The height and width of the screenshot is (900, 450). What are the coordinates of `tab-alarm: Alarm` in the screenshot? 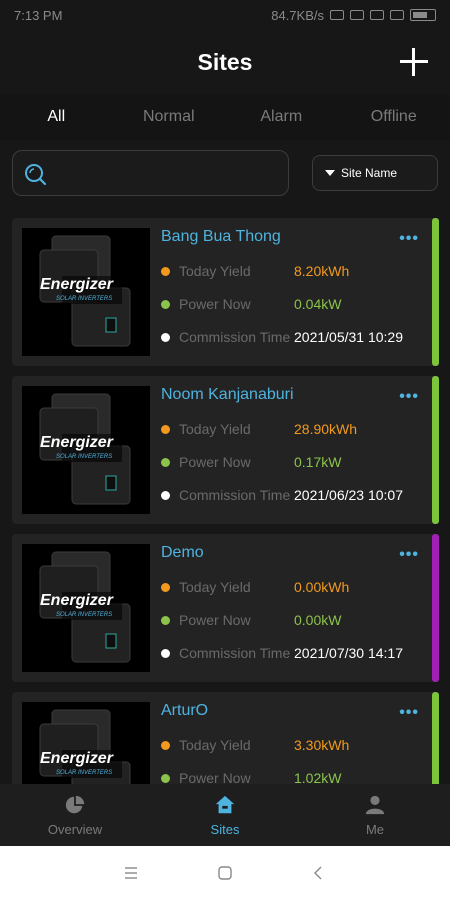 It's located at (281, 117).